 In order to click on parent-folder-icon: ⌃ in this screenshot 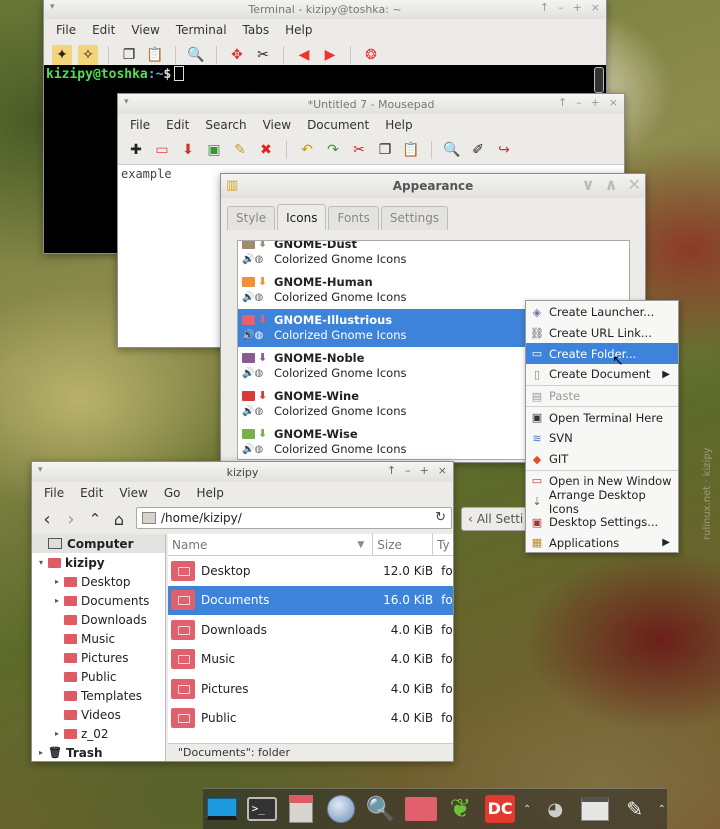, I will do `click(95, 519)`.